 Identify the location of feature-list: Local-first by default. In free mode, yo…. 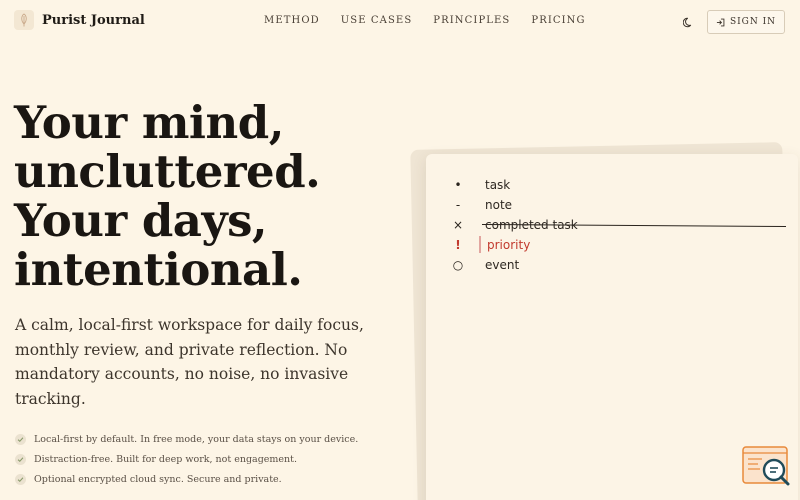
(186, 459).